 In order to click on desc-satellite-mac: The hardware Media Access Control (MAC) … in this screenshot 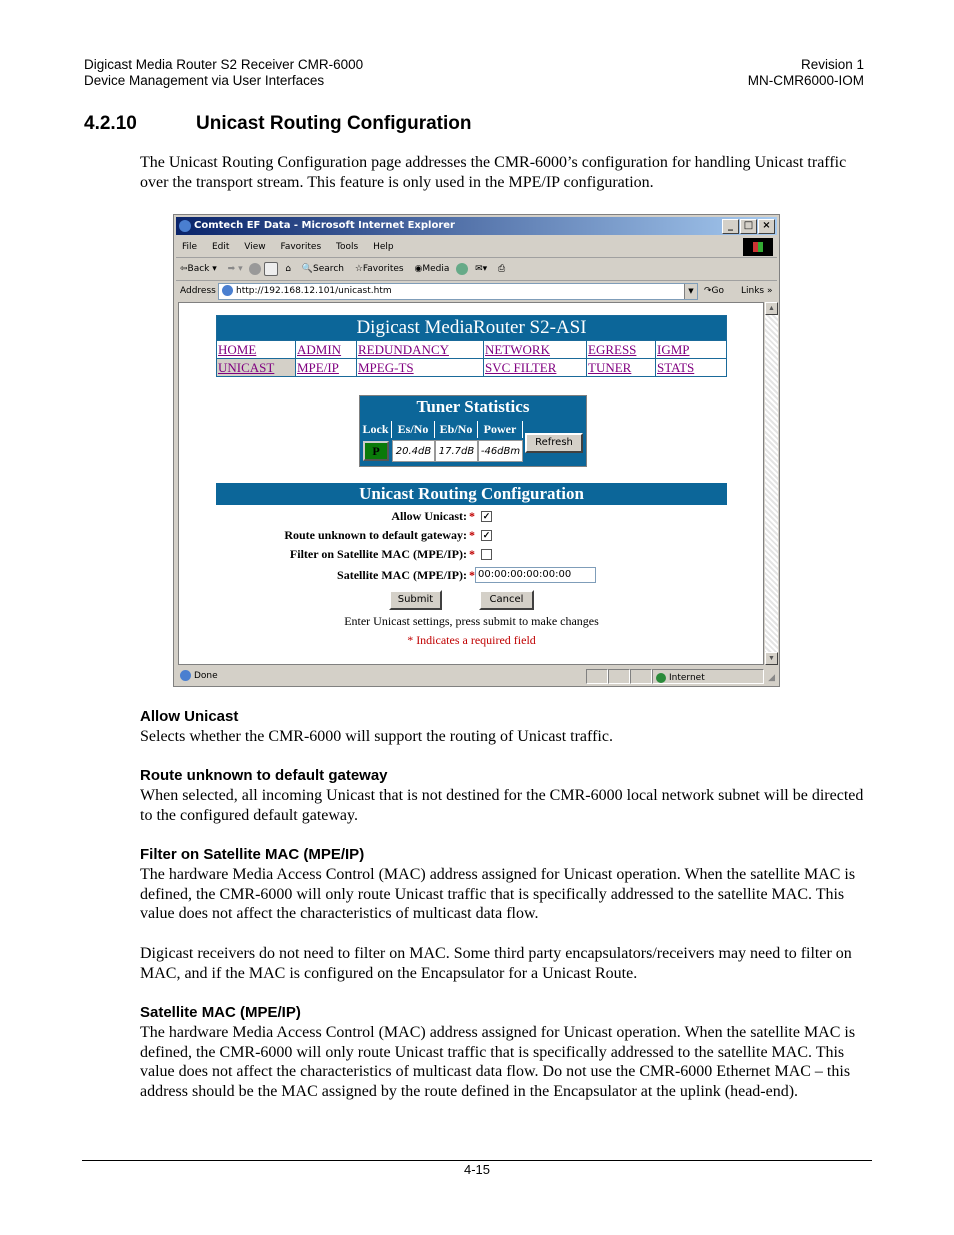, I will do `click(498, 1062)`.